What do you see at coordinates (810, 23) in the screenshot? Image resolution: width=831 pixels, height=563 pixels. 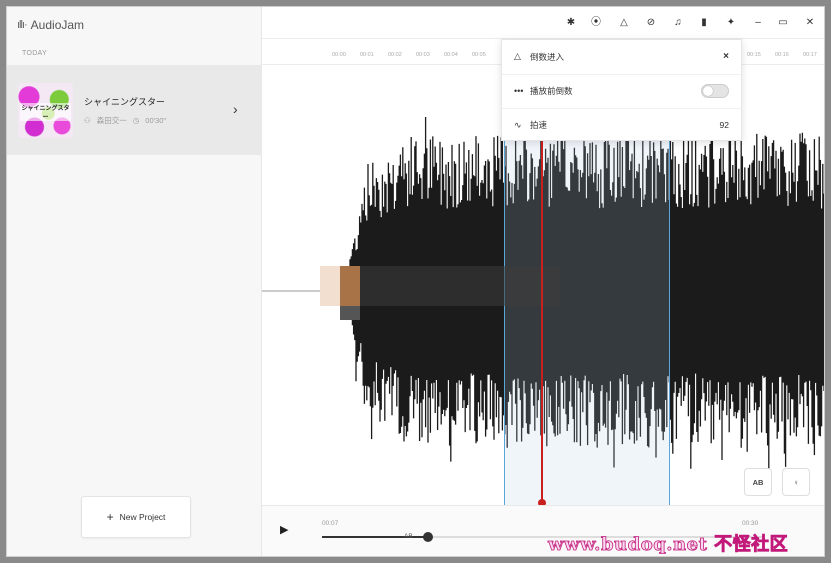 I see `close-icon: ✕` at bounding box center [810, 23].